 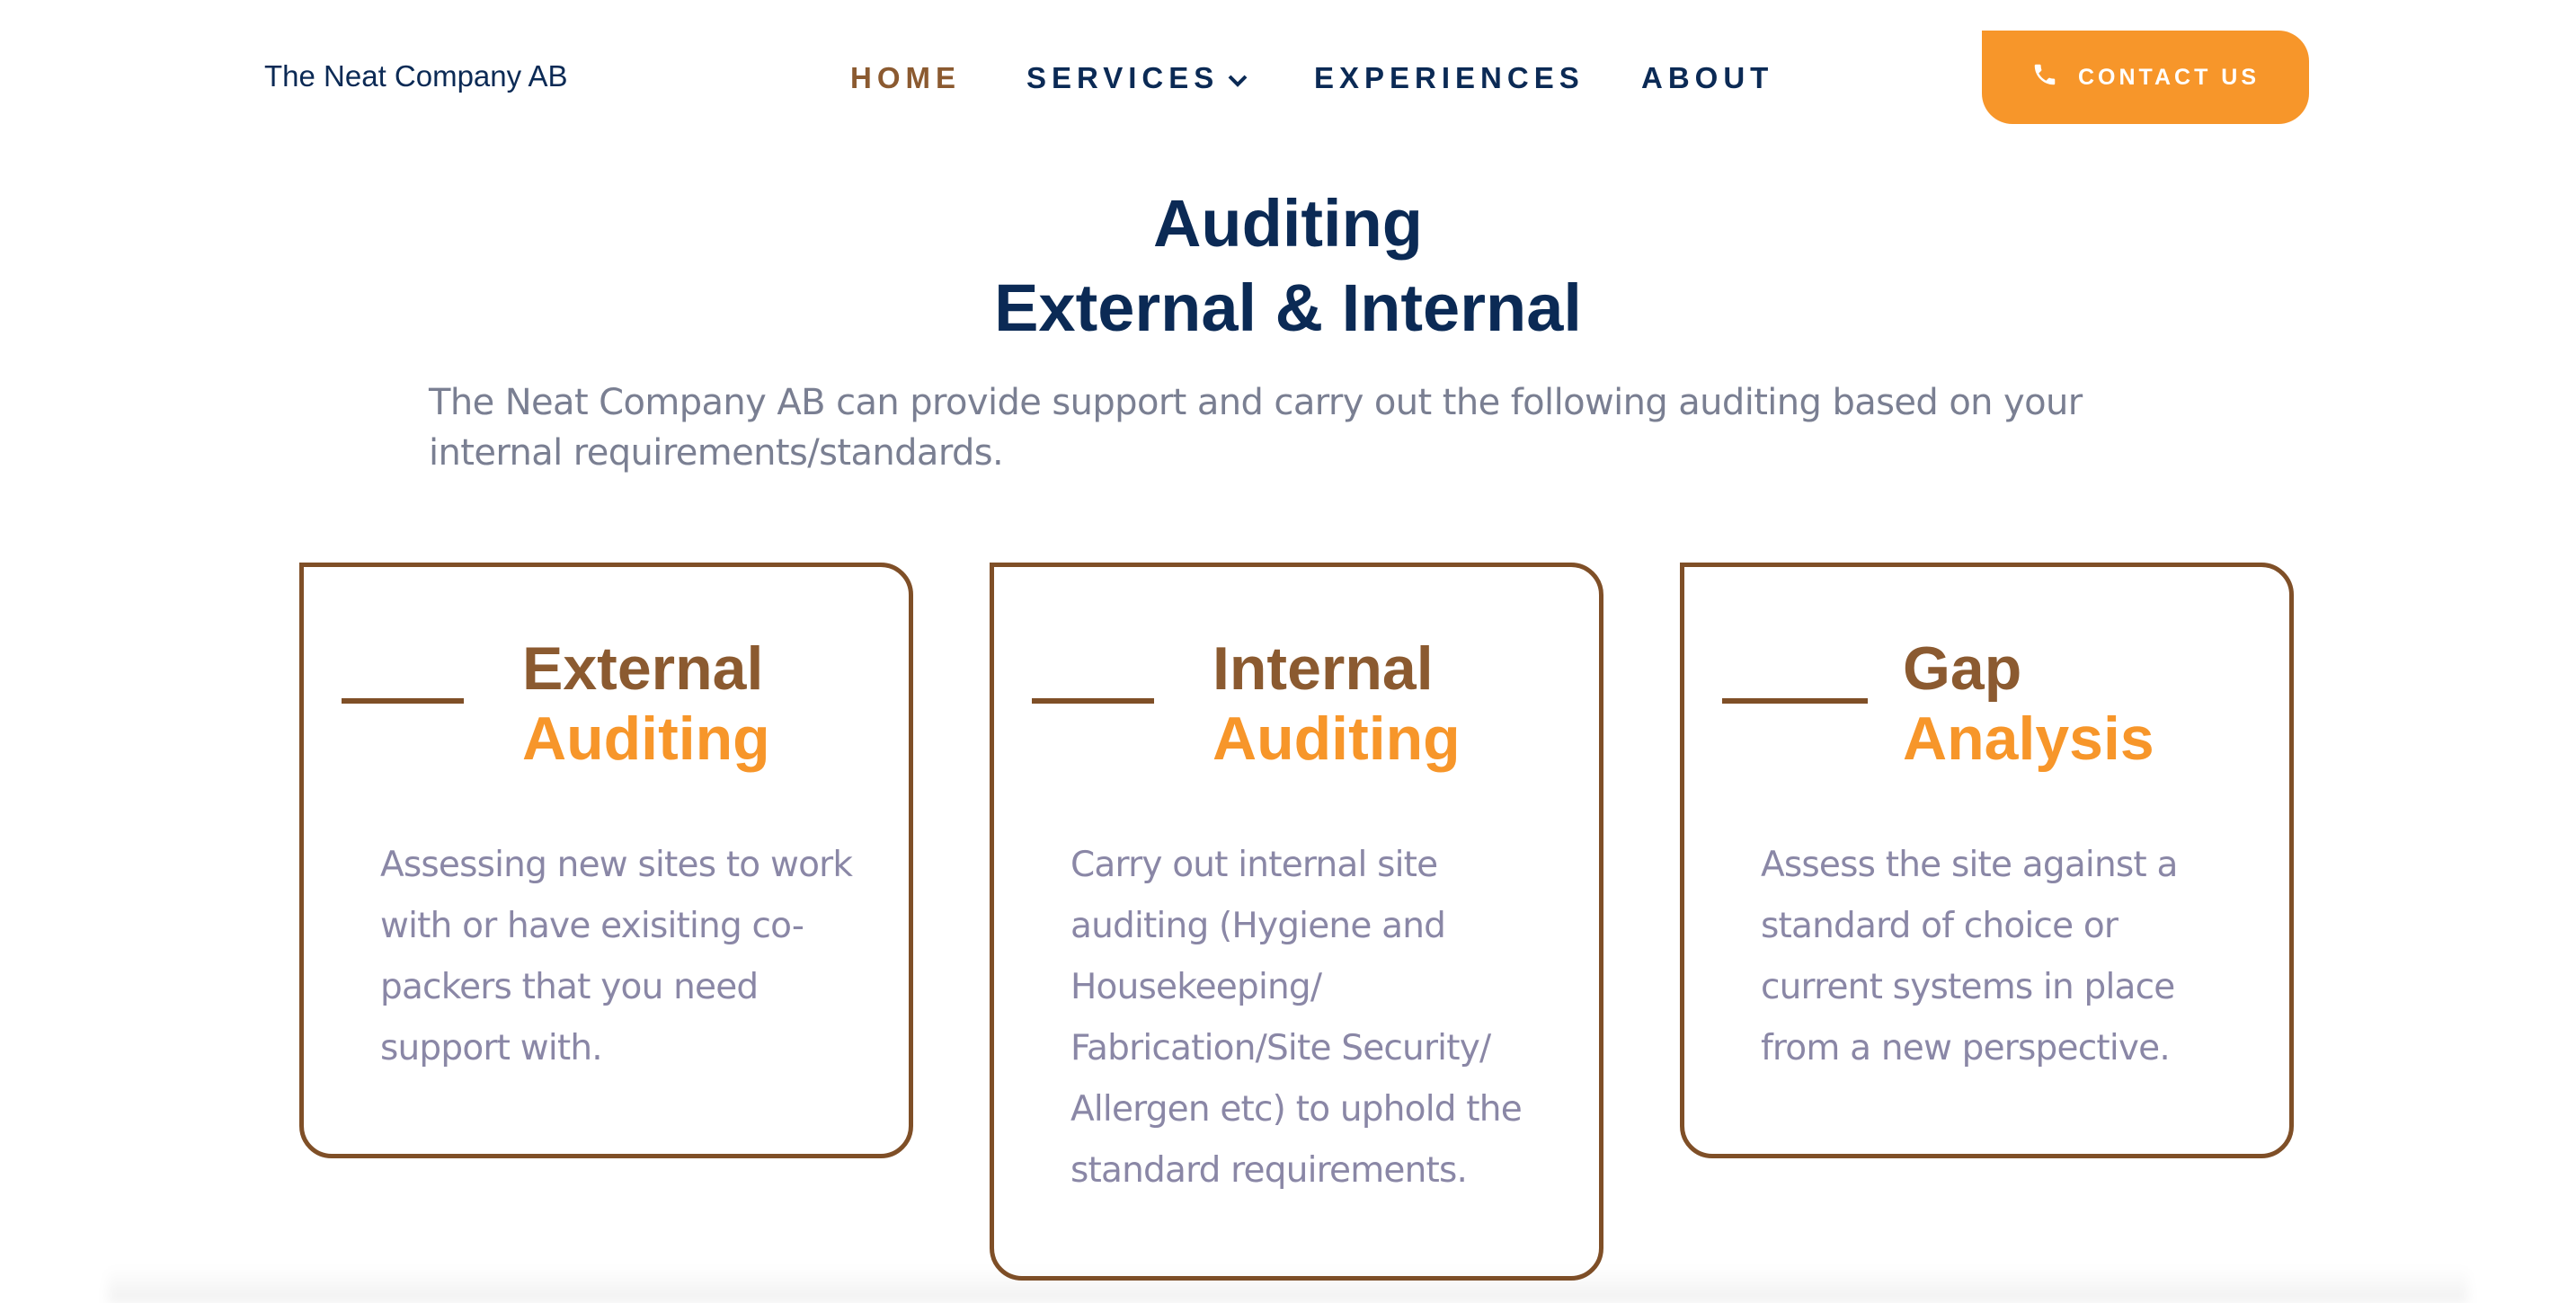 I want to click on contact-us-label: CONTACT US, so click(x=2169, y=77).